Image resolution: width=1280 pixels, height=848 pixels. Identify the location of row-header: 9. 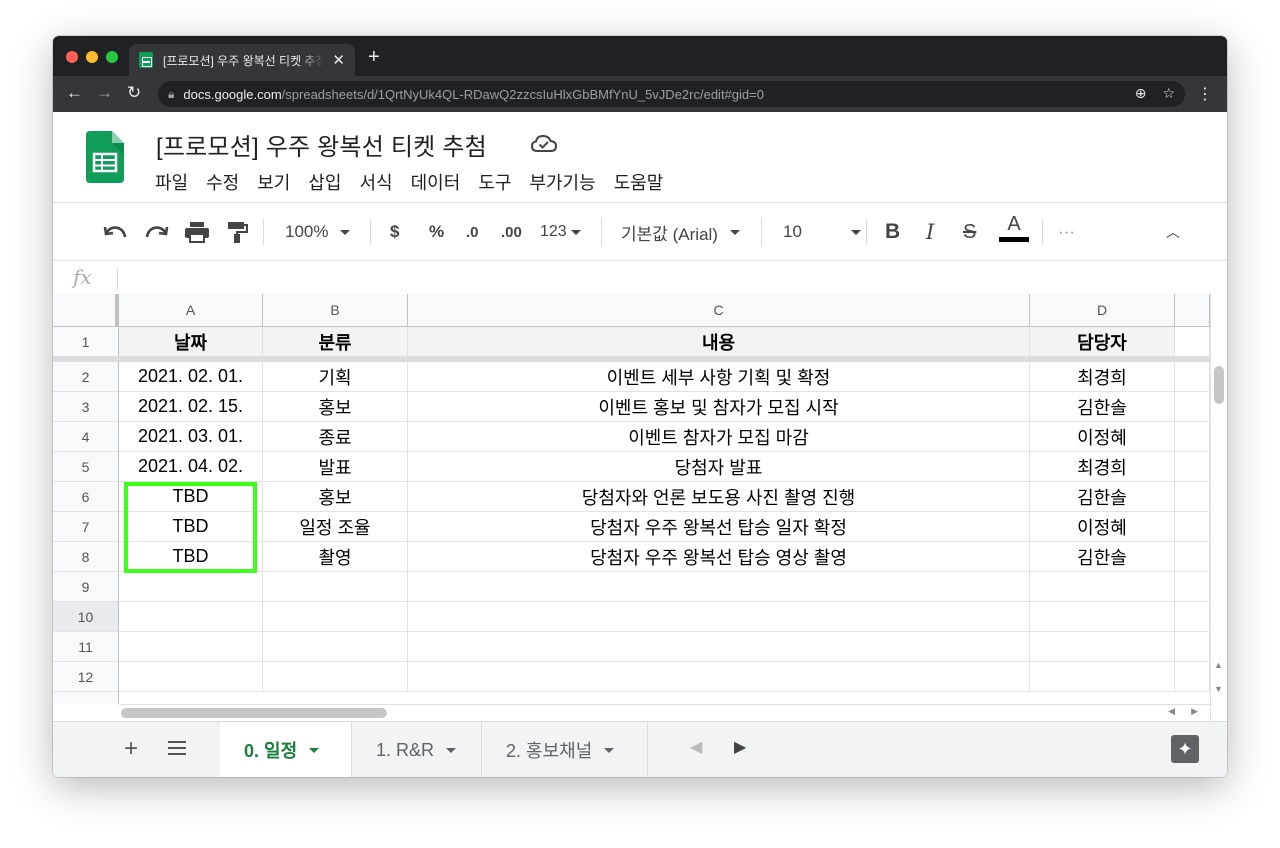
(86, 587).